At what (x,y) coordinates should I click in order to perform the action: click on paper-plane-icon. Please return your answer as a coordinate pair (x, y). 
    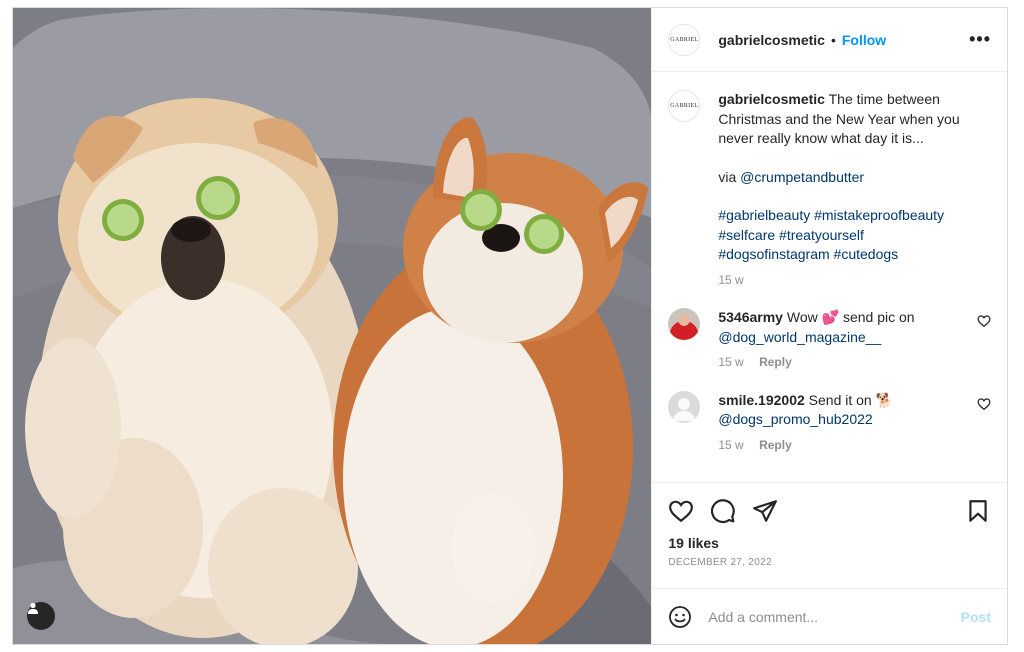
    Looking at the image, I should click on (765, 511).